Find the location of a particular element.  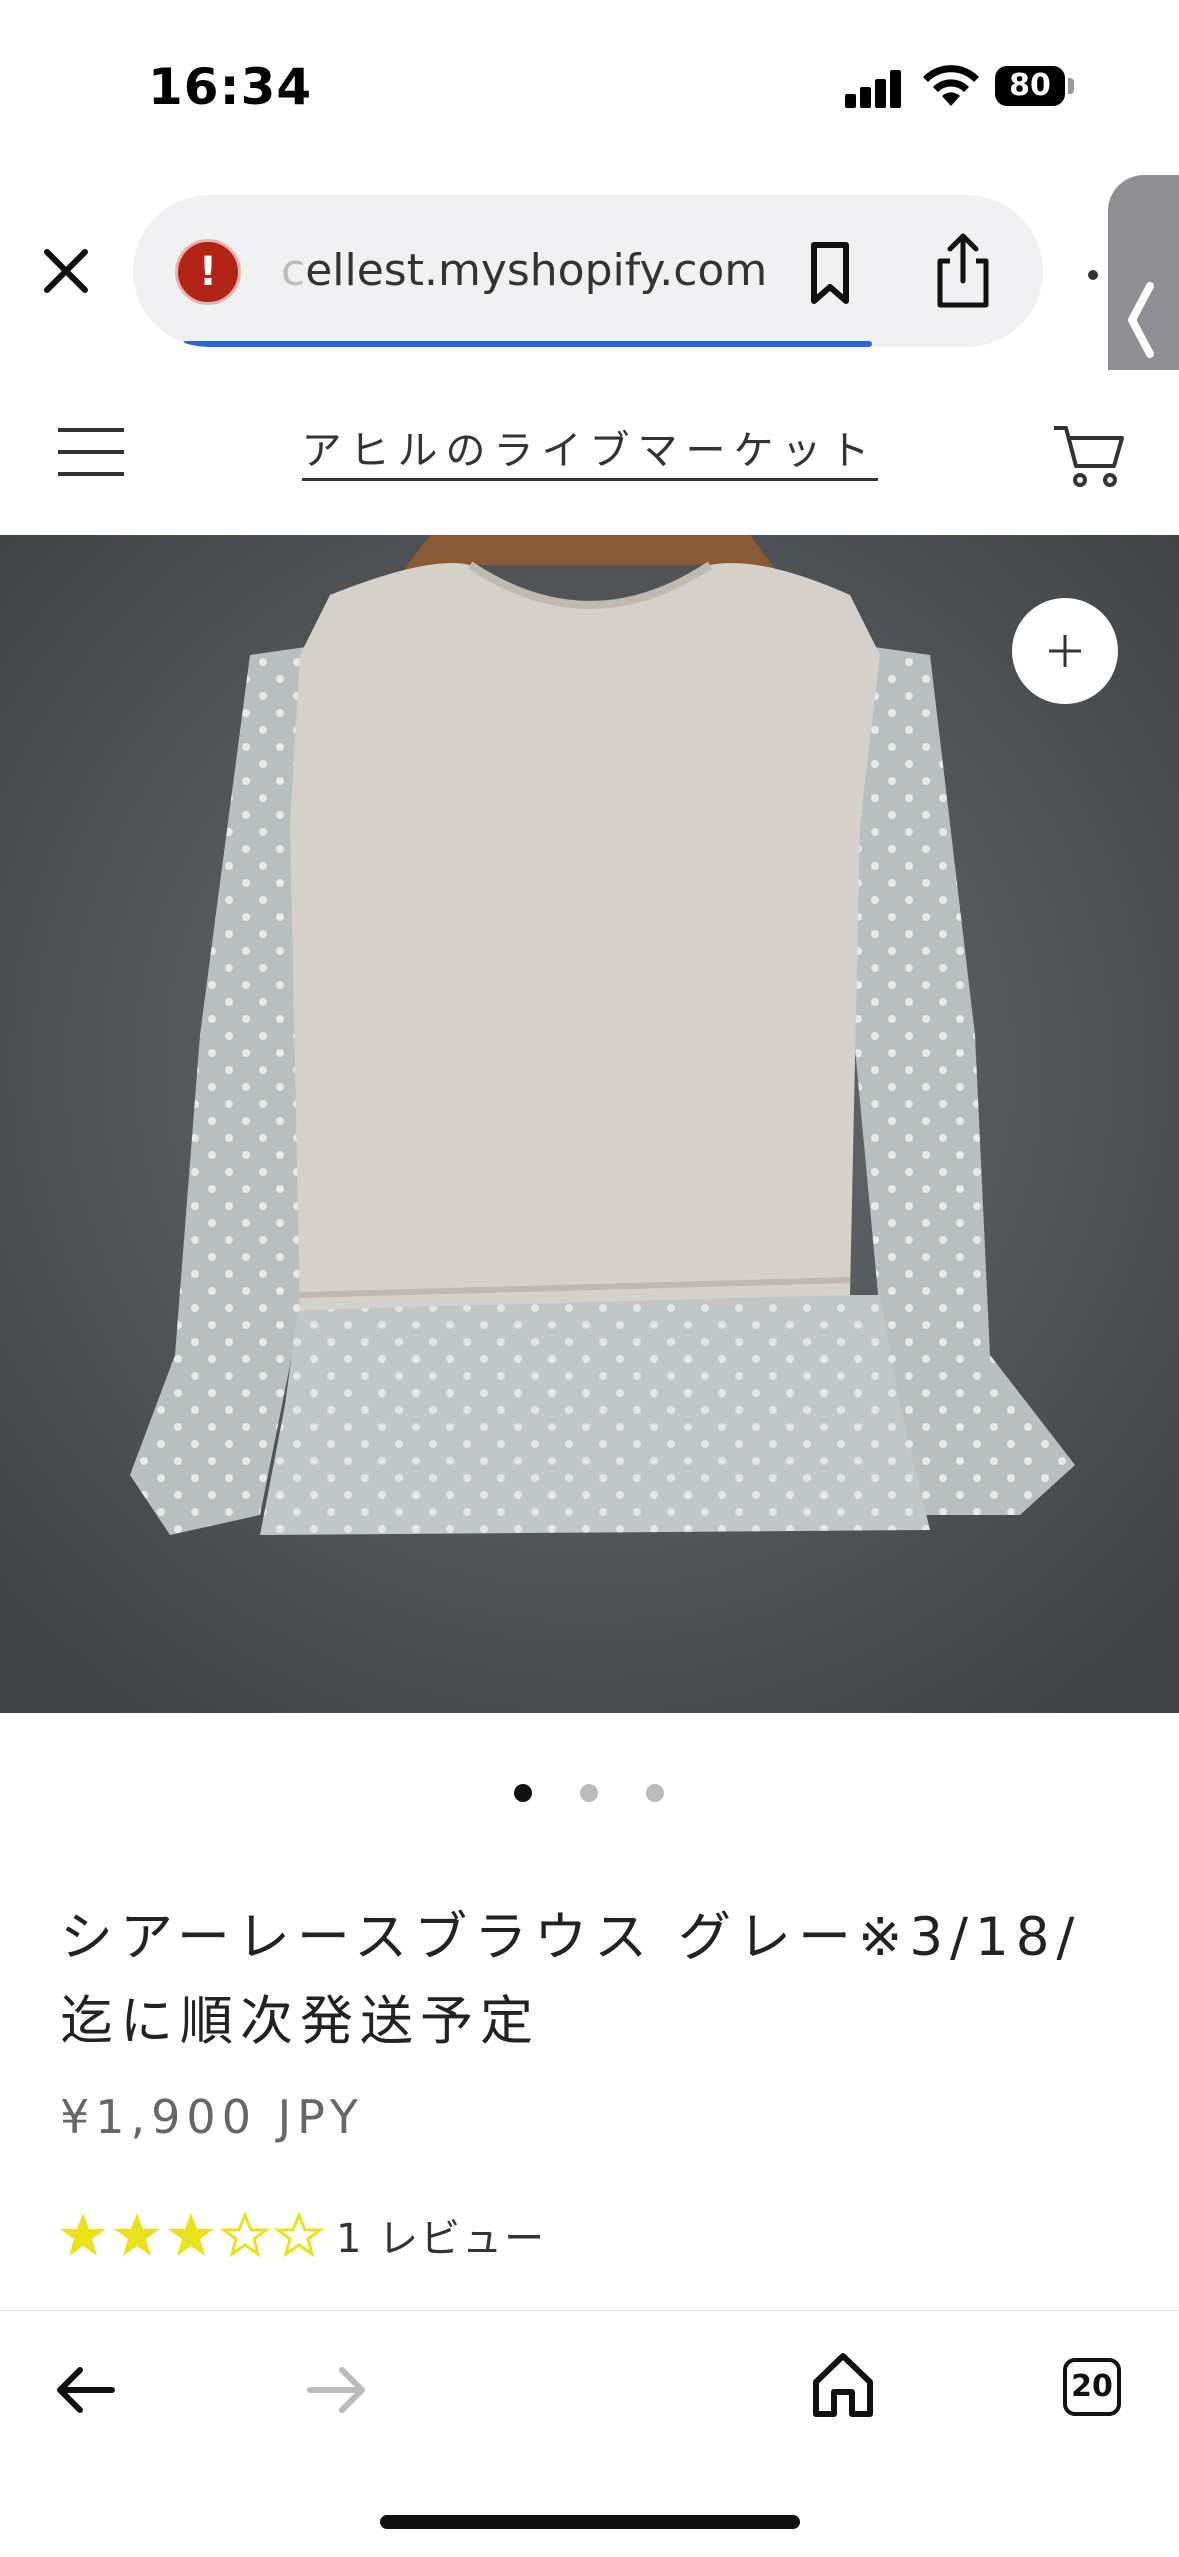

arrow-right-icon is located at coordinates (337, 2390).